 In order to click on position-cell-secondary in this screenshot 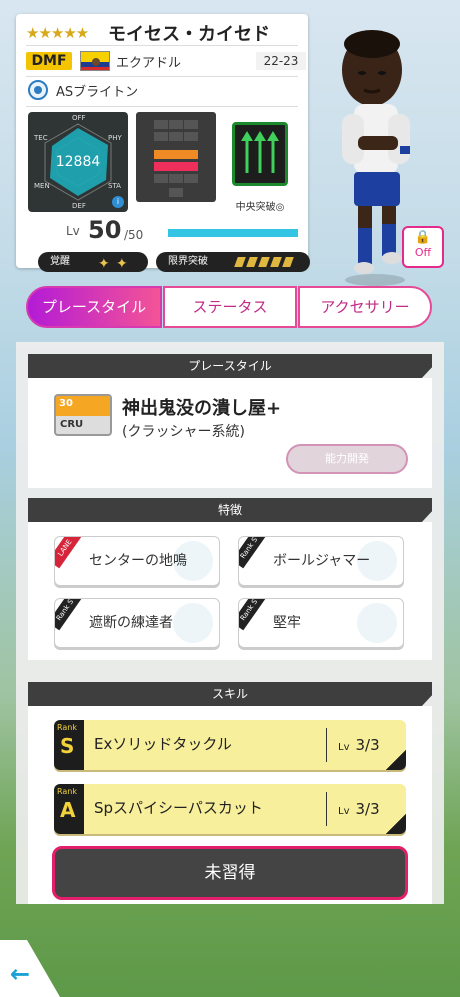, I will do `click(176, 154)`.